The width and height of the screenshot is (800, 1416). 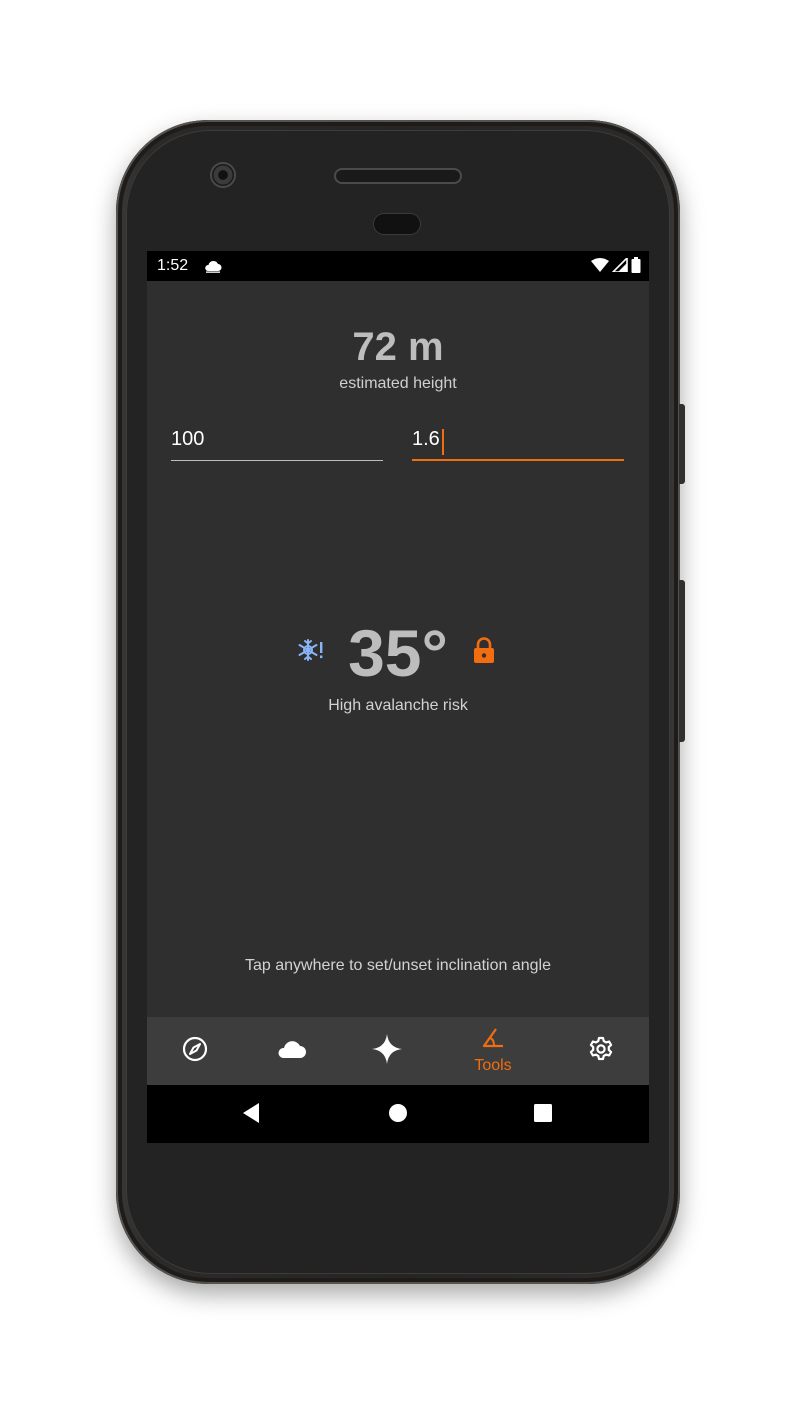 What do you see at coordinates (223, 175) in the screenshot?
I see `front-camera` at bounding box center [223, 175].